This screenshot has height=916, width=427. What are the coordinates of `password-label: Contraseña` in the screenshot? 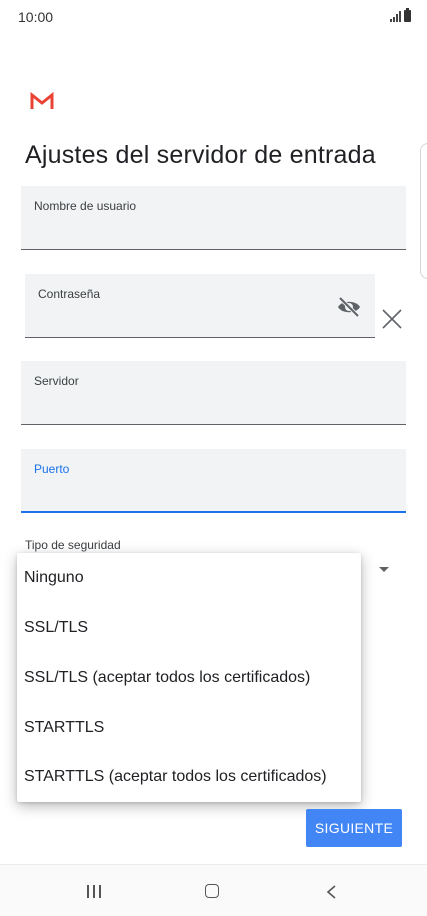 It's located at (69, 294).